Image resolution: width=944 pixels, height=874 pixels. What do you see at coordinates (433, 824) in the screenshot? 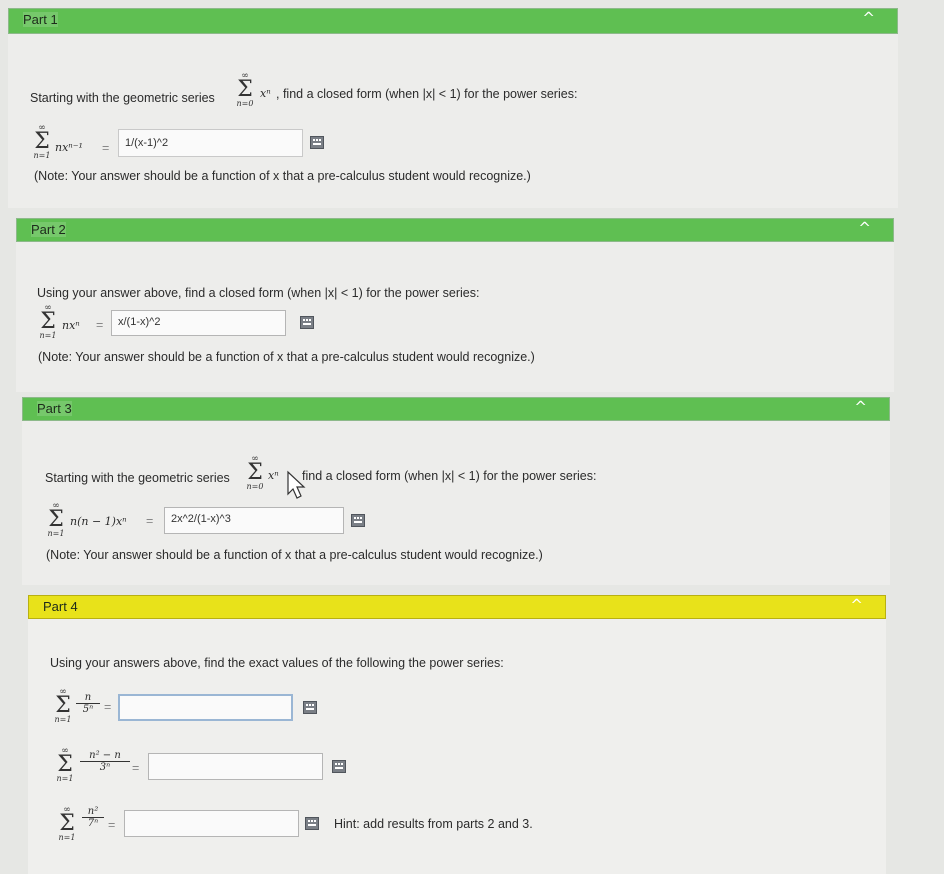
I see `part4-hint: Hint: add results from parts 2 and 3.` at bounding box center [433, 824].